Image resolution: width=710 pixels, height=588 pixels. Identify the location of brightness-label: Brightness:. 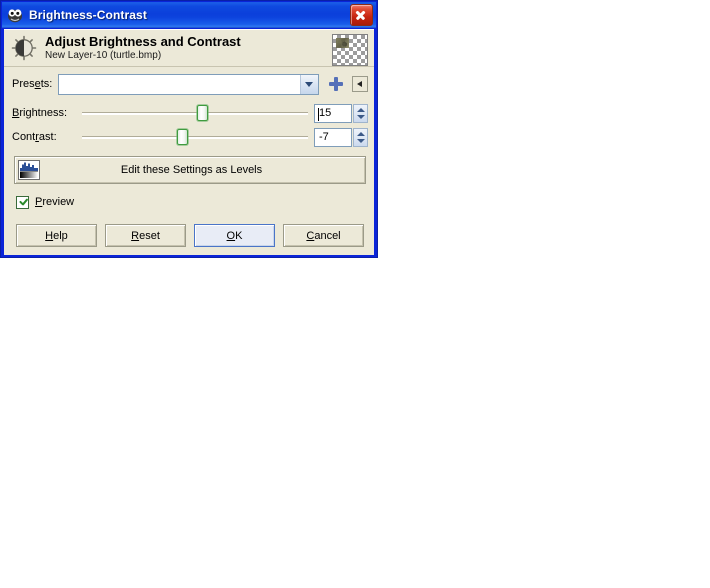
(40, 113).